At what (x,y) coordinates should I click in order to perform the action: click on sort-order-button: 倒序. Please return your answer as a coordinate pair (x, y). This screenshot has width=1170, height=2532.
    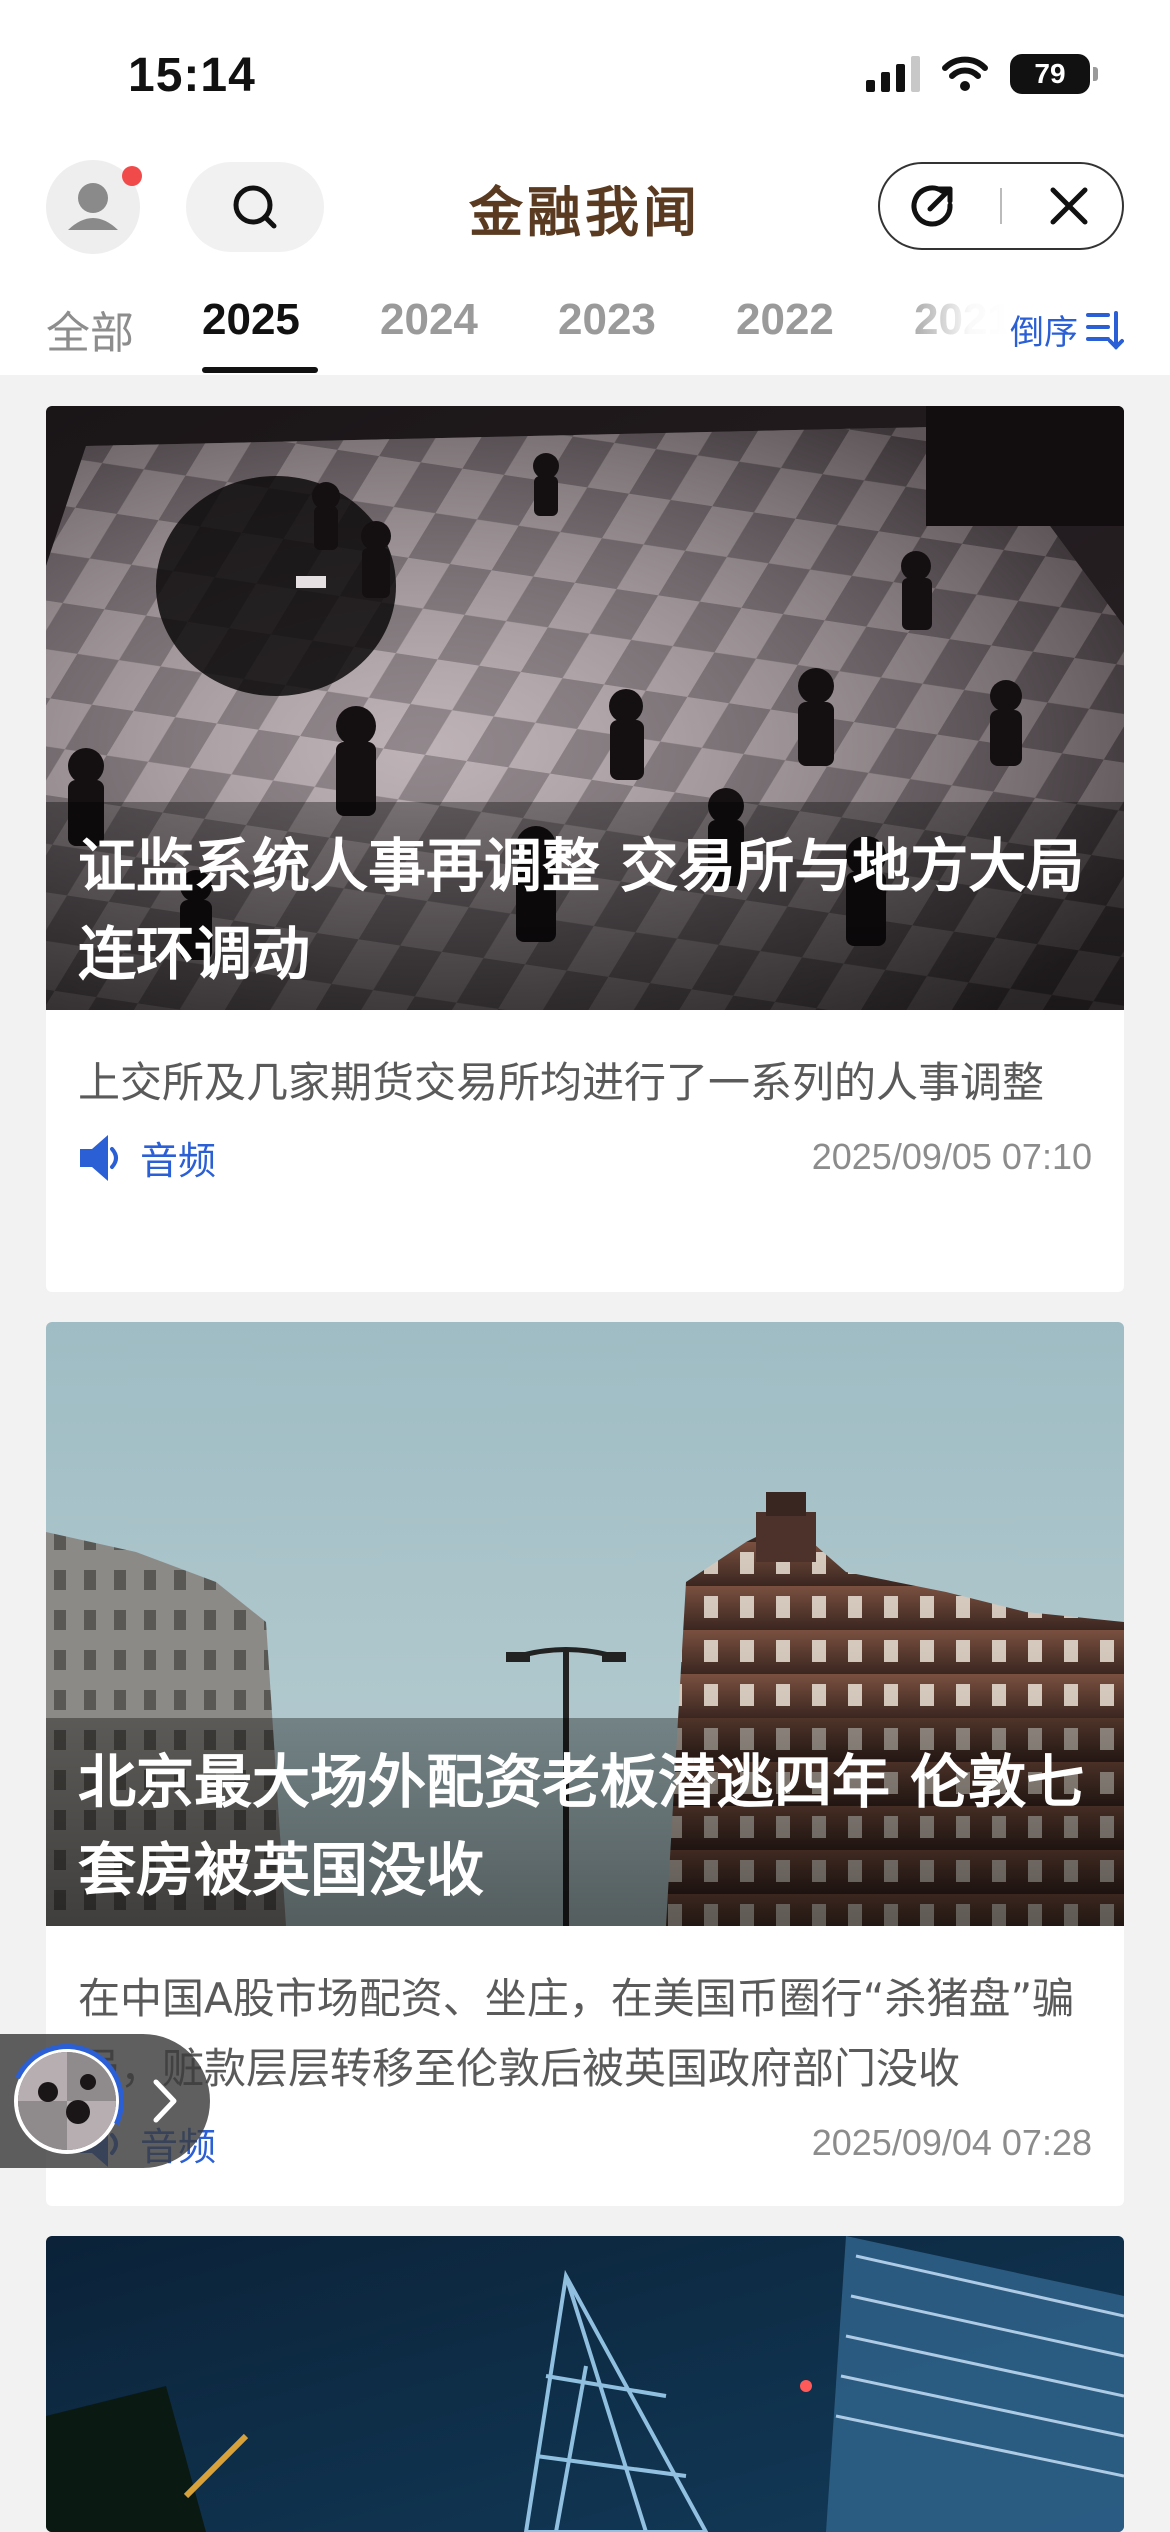
    Looking at the image, I should click on (1067, 329).